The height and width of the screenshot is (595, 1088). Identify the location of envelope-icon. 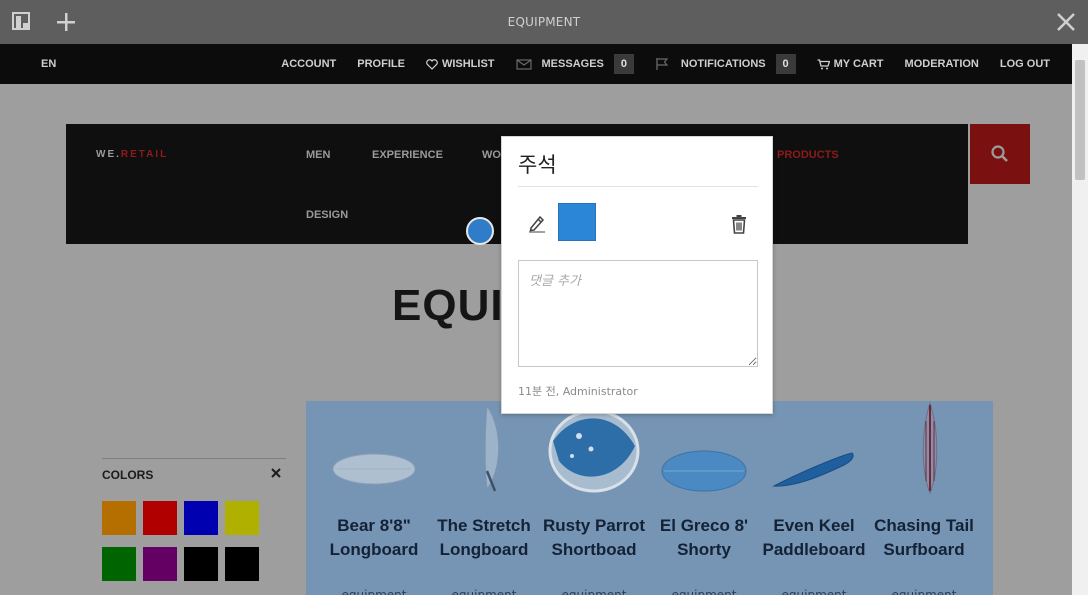
(523, 64).